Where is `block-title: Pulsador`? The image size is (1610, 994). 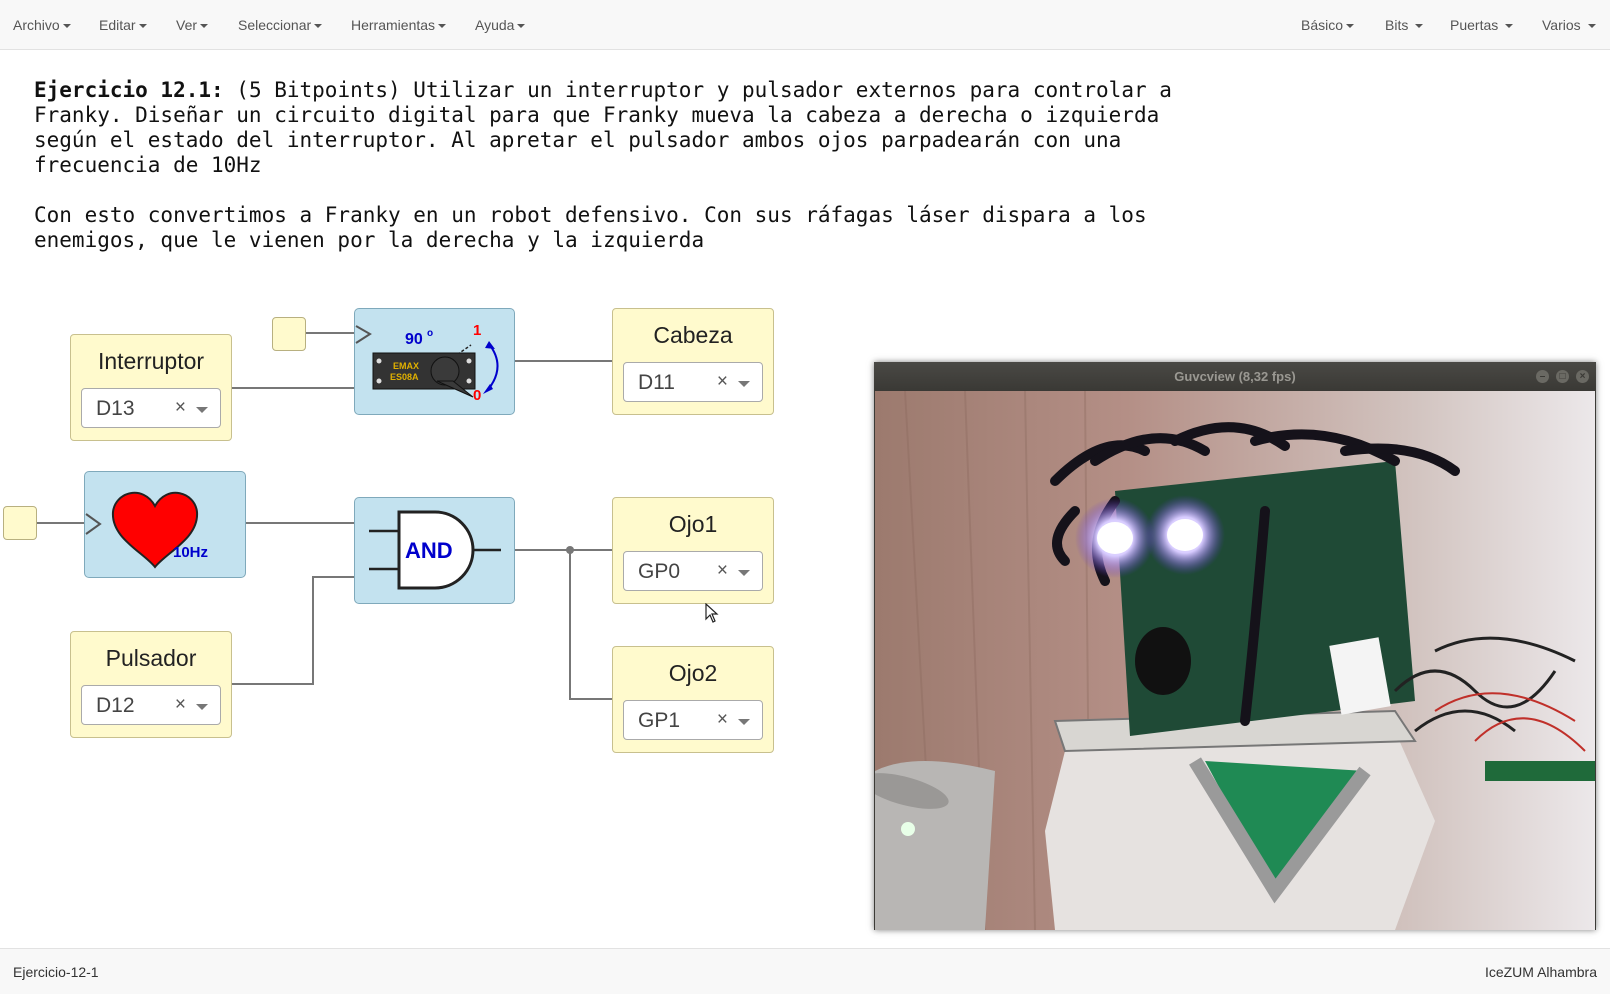
block-title: Pulsador is located at coordinates (151, 658).